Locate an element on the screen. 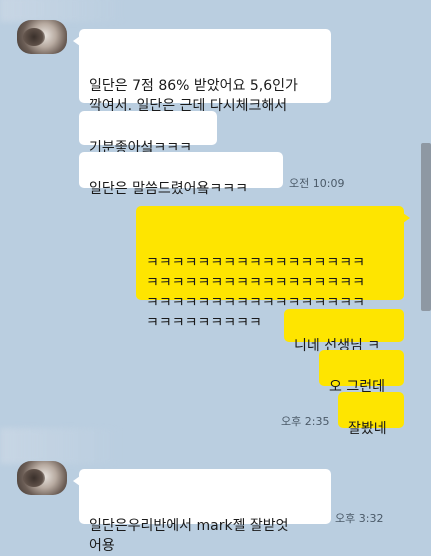  message-bubble-received: 일단은 말씀드렸어욬ㅋㅋㅋ is located at coordinates (181, 174).